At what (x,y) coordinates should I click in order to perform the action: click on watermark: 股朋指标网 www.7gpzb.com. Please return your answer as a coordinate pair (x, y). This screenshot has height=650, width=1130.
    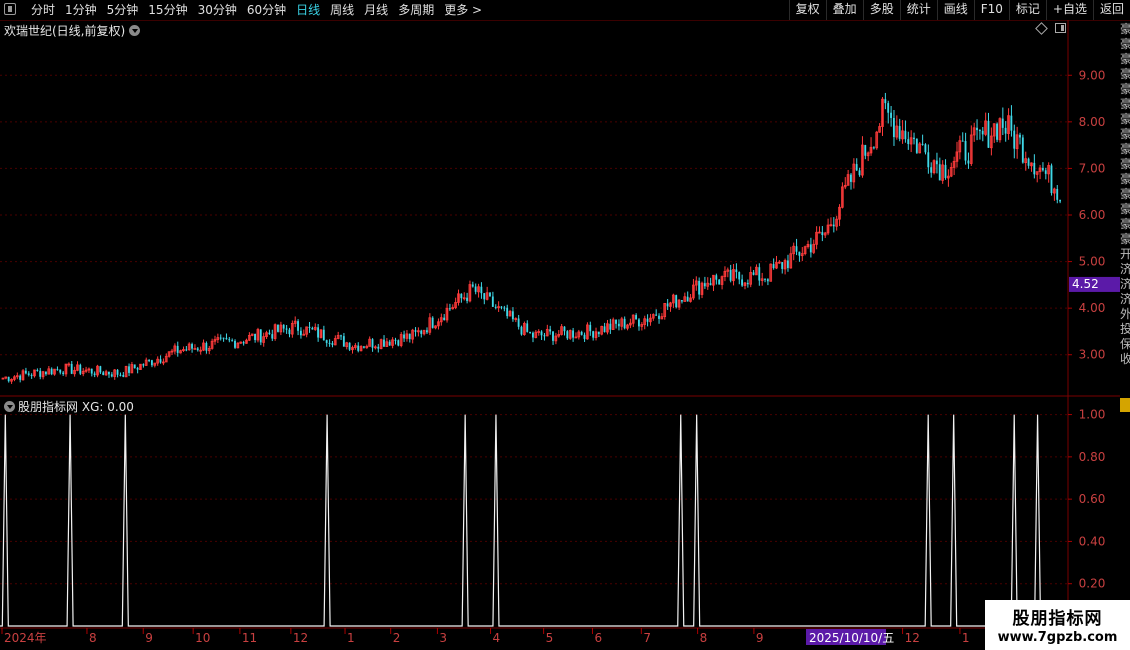
    Looking at the image, I should click on (1057, 625).